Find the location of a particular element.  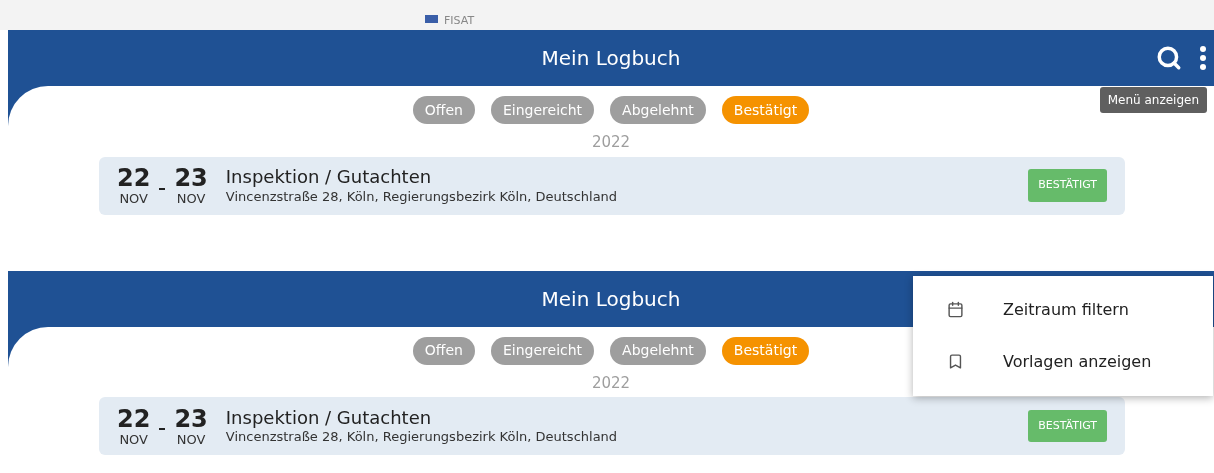

bookmark-icon is located at coordinates (955, 361).